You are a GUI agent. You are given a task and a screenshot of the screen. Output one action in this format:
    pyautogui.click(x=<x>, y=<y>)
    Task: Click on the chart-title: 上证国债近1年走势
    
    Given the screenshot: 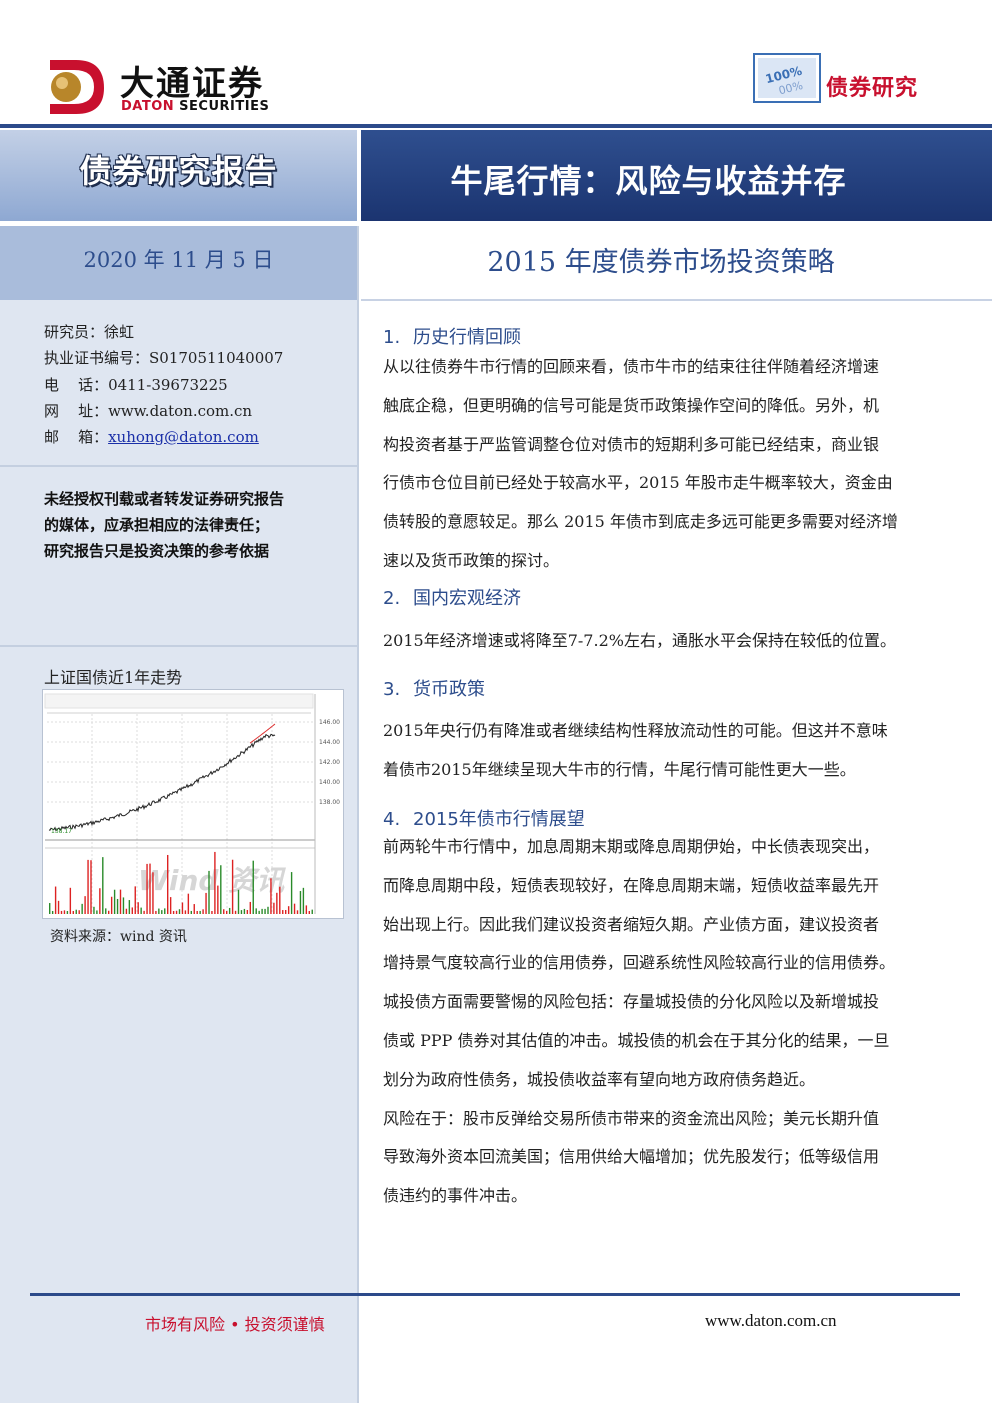 What is the action you would take?
    pyautogui.click(x=113, y=677)
    